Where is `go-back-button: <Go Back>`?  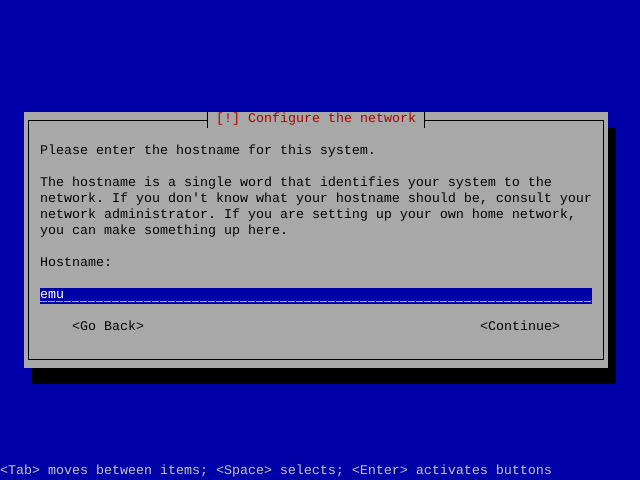
go-back-button: <Go Back> is located at coordinates (108, 328).